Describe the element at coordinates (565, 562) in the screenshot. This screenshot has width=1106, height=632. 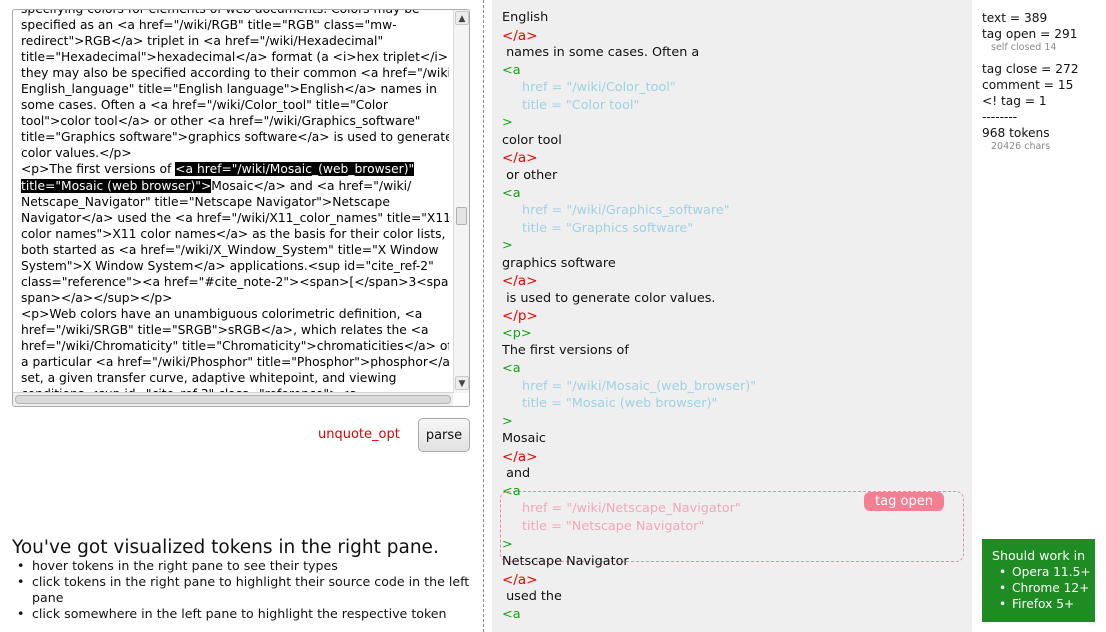
I see `token-text: Netscape Navigator` at that location.